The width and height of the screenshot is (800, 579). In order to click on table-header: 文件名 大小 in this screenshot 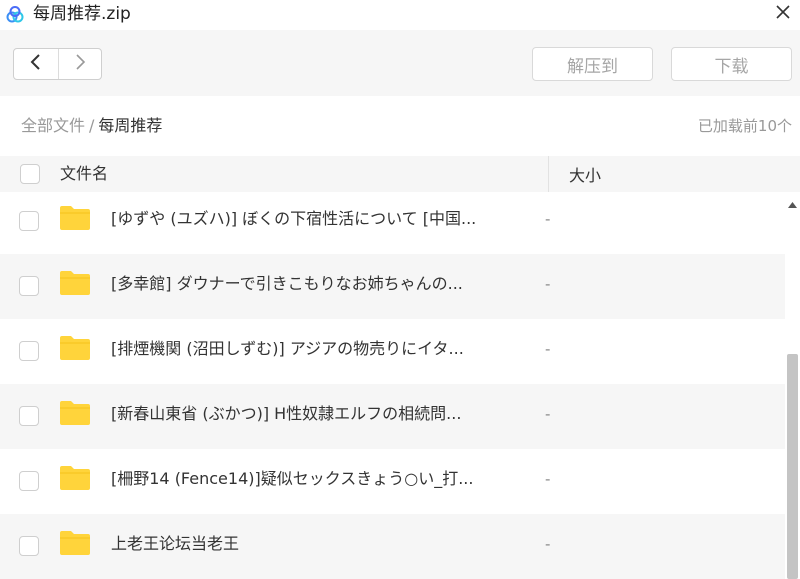, I will do `click(400, 174)`.